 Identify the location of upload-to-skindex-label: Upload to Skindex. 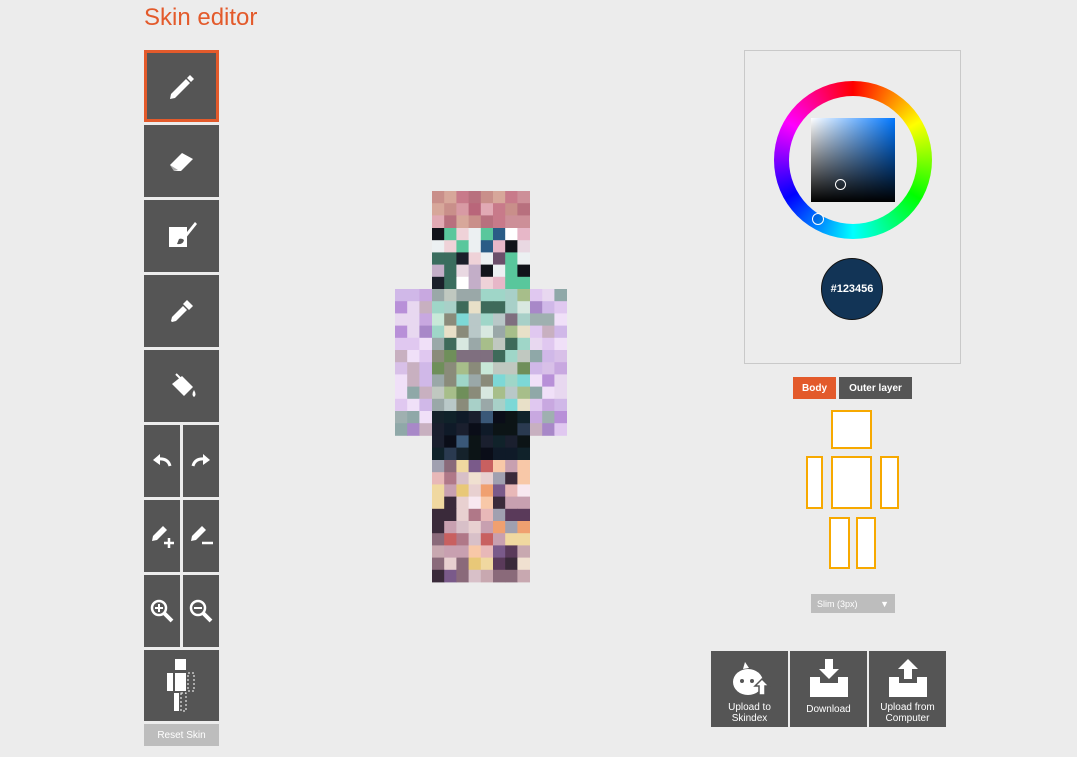
(749, 713).